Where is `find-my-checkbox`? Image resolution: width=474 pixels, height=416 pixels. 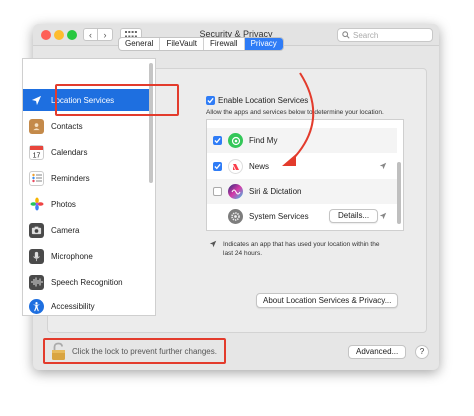 find-my-checkbox is located at coordinates (217, 140).